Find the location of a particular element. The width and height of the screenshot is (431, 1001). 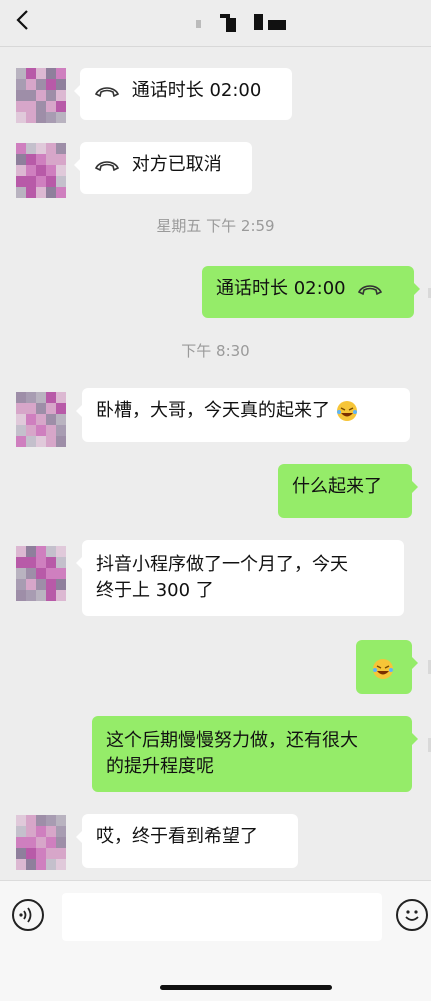

message-bubble: 哎，终于看到希望了 is located at coordinates (187, 841).